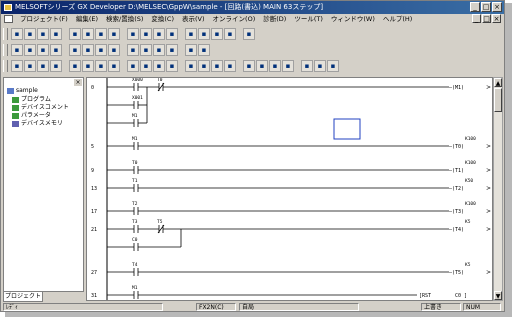  Describe the element at coordinates (498, 189) in the screenshot. I see `vertical-scrollbar: ▲ ▼` at that location.